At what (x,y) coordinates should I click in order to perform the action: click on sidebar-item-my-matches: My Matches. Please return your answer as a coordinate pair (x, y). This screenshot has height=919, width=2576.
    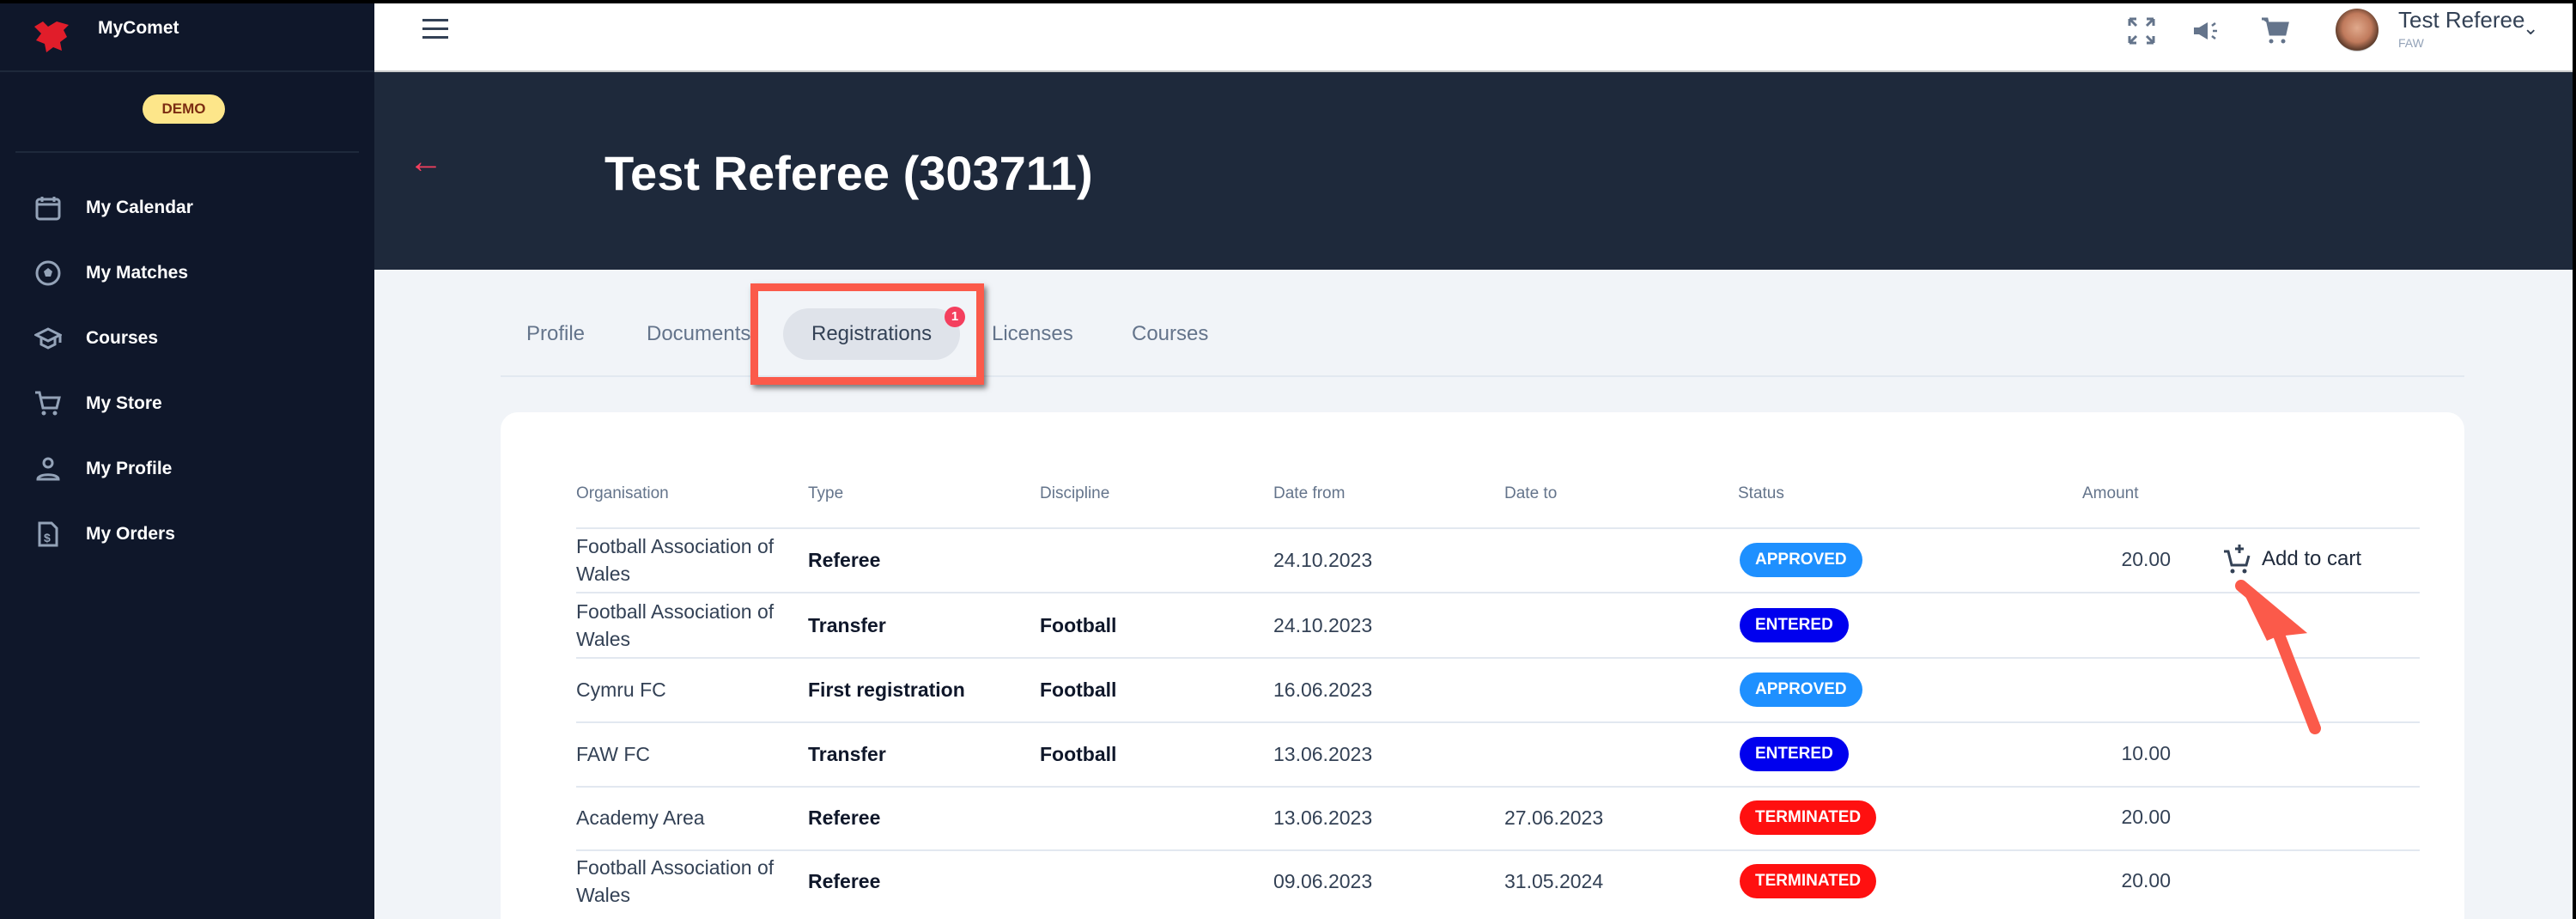
    Looking at the image, I should click on (187, 273).